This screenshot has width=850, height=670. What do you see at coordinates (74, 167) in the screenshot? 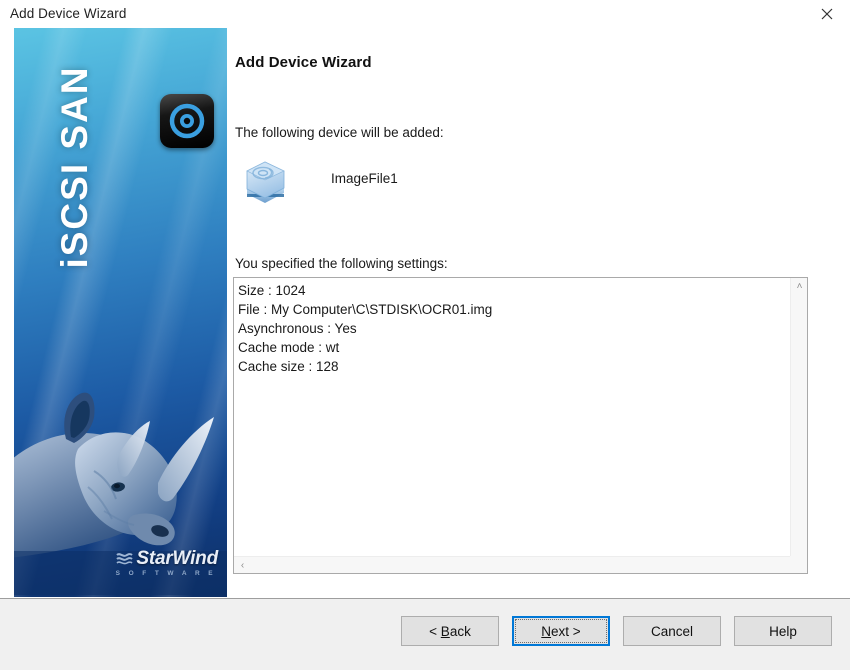
I see `banner-vertical-title: iSCSI SAN` at bounding box center [74, 167].